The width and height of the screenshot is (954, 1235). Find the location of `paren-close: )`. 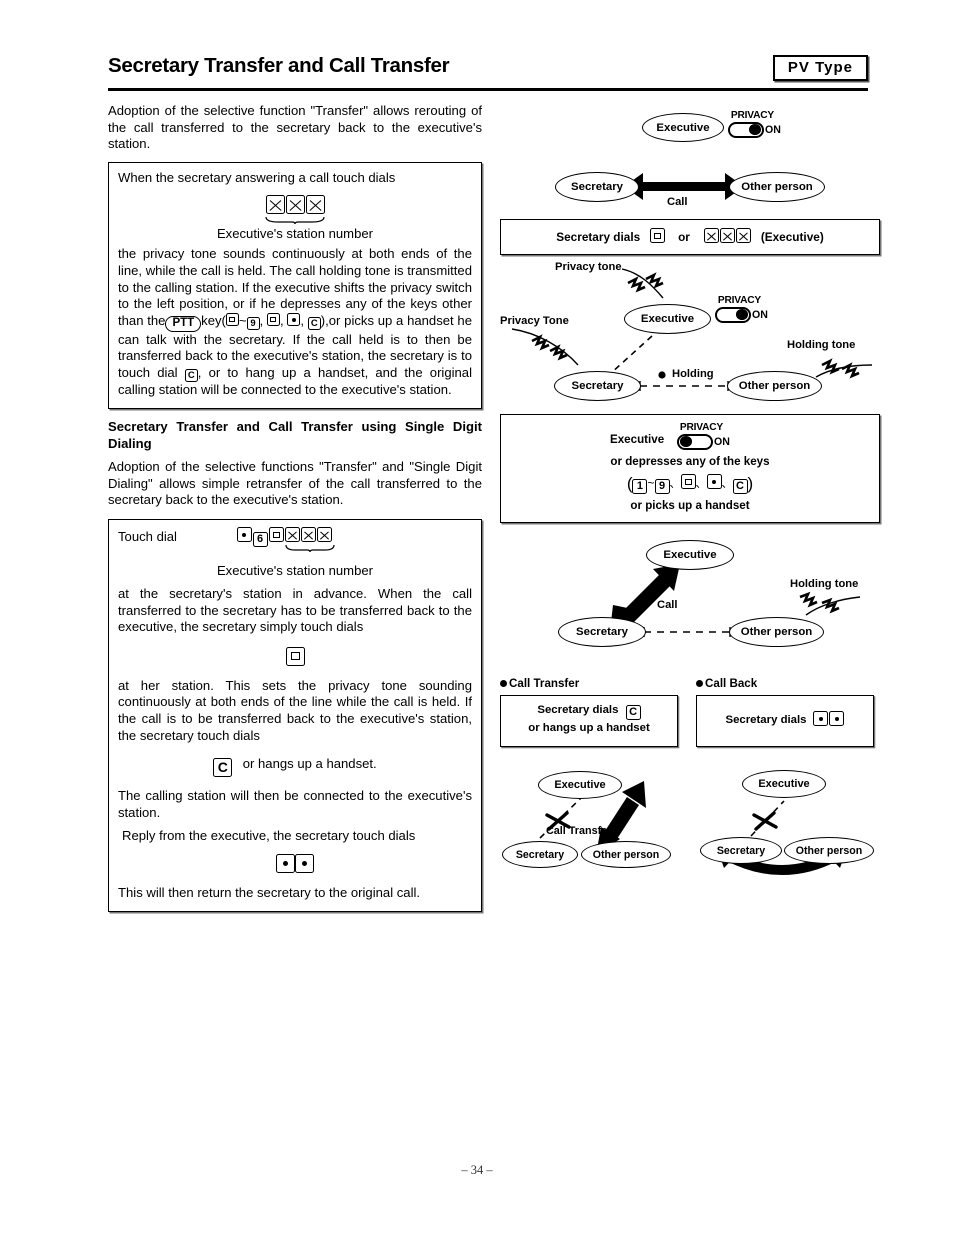

paren-close: ) is located at coordinates (750, 483).